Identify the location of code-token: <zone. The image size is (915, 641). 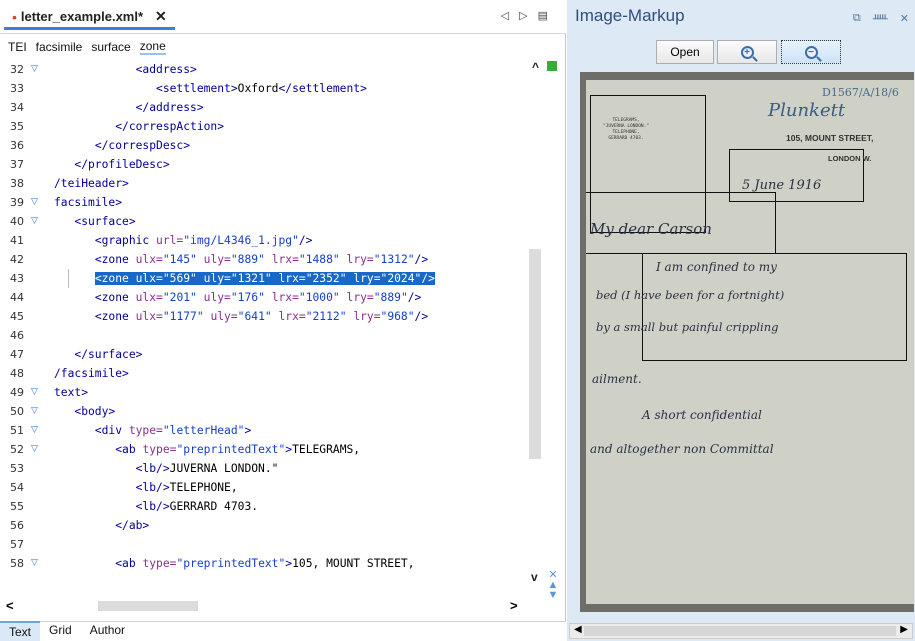
(115, 278).